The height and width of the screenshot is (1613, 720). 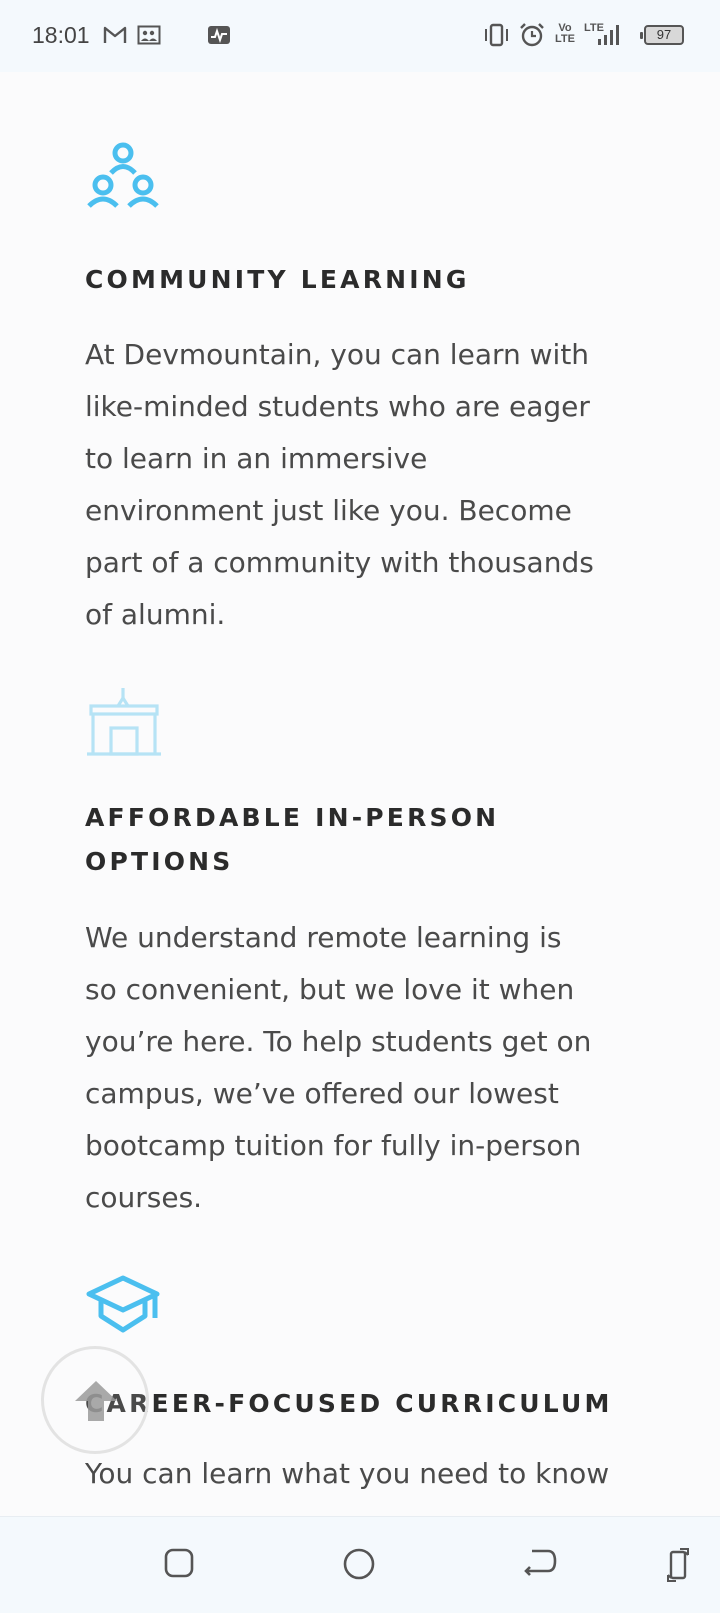 I want to click on vibrate-icon, so click(x=496, y=35).